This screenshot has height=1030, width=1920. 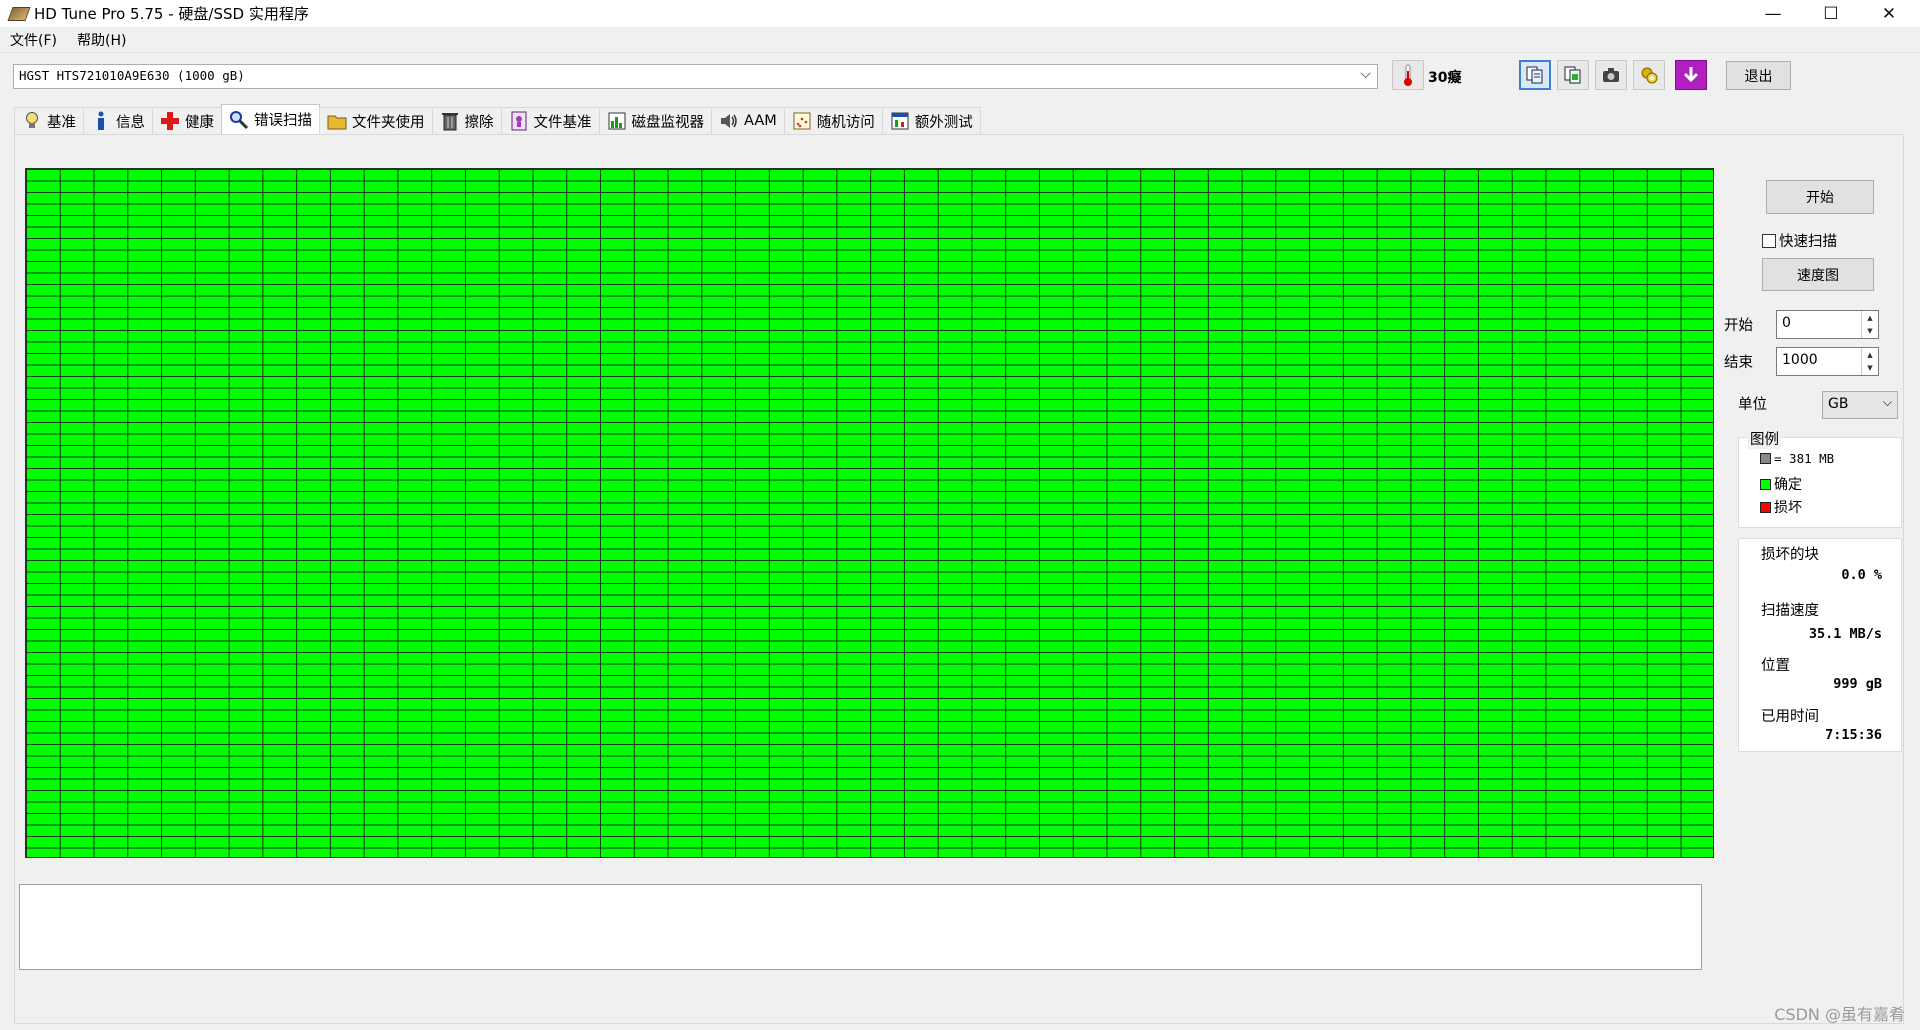 I want to click on screenshot-button, so click(x=1611, y=75).